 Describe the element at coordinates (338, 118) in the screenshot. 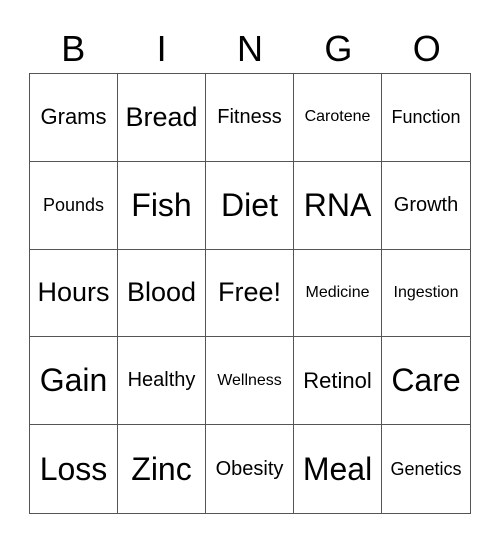

I see `bingo-cell: Carotene` at that location.